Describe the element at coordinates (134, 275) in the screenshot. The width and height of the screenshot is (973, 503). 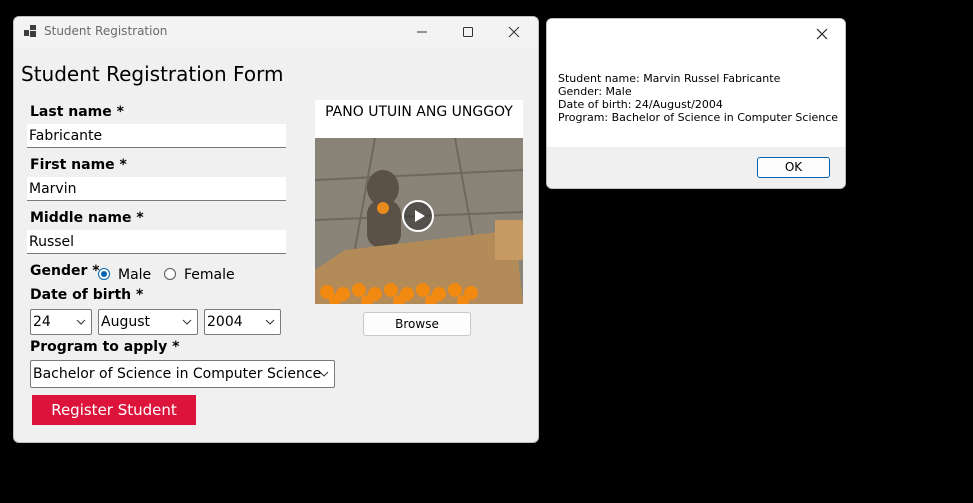
I see `gender-male-label: Male` at that location.